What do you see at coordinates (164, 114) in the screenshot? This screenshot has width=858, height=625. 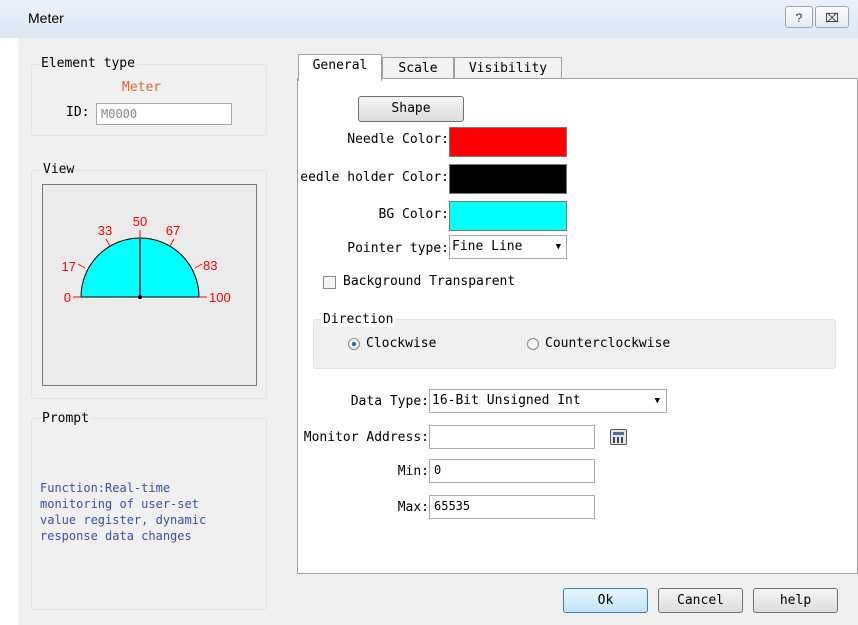 I see `id-field: M0000` at bounding box center [164, 114].